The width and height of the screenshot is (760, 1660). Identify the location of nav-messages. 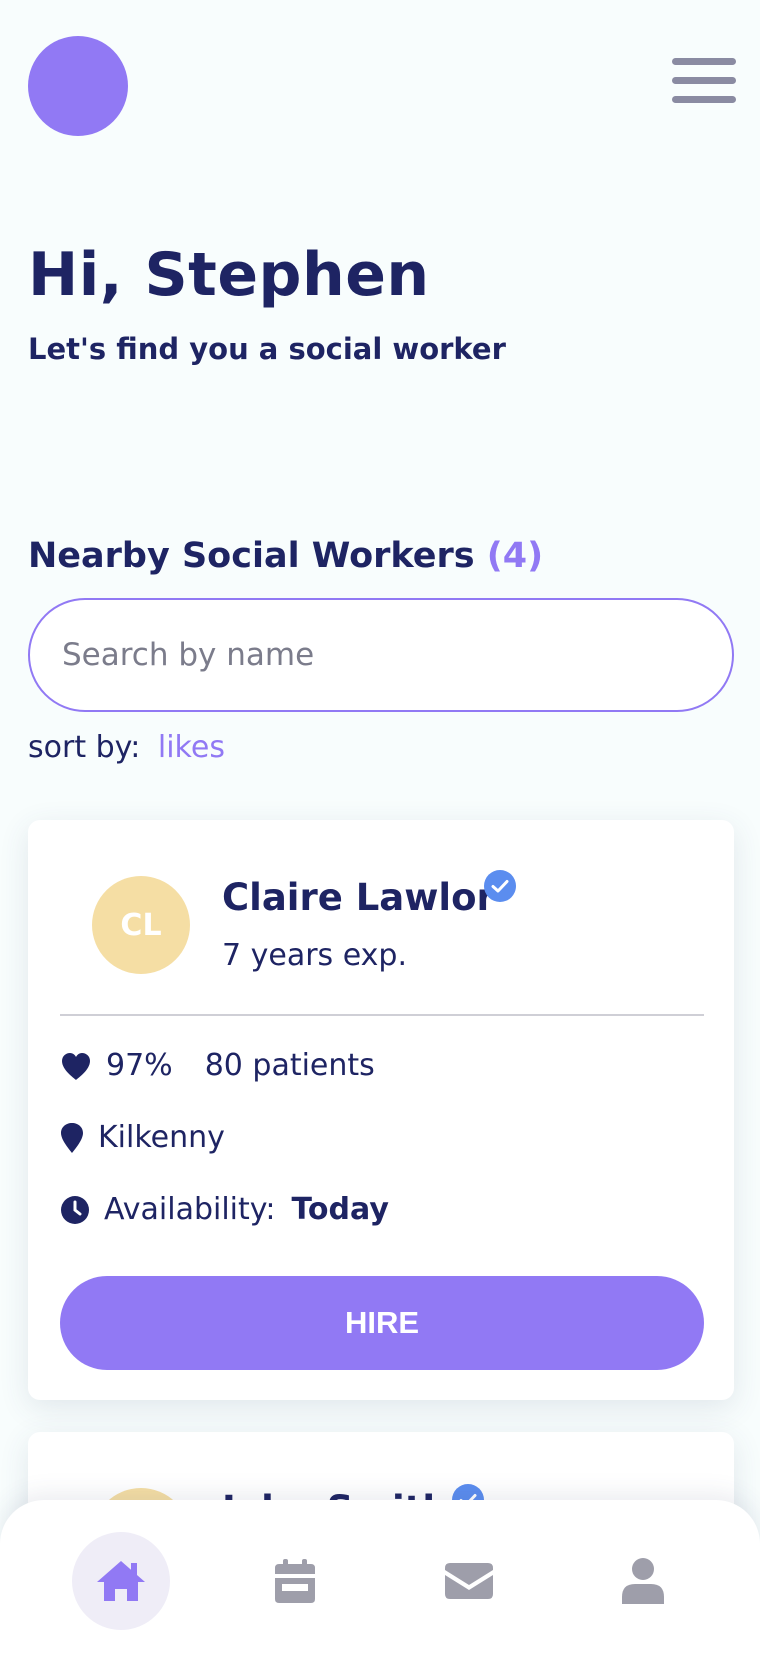
(469, 1581).